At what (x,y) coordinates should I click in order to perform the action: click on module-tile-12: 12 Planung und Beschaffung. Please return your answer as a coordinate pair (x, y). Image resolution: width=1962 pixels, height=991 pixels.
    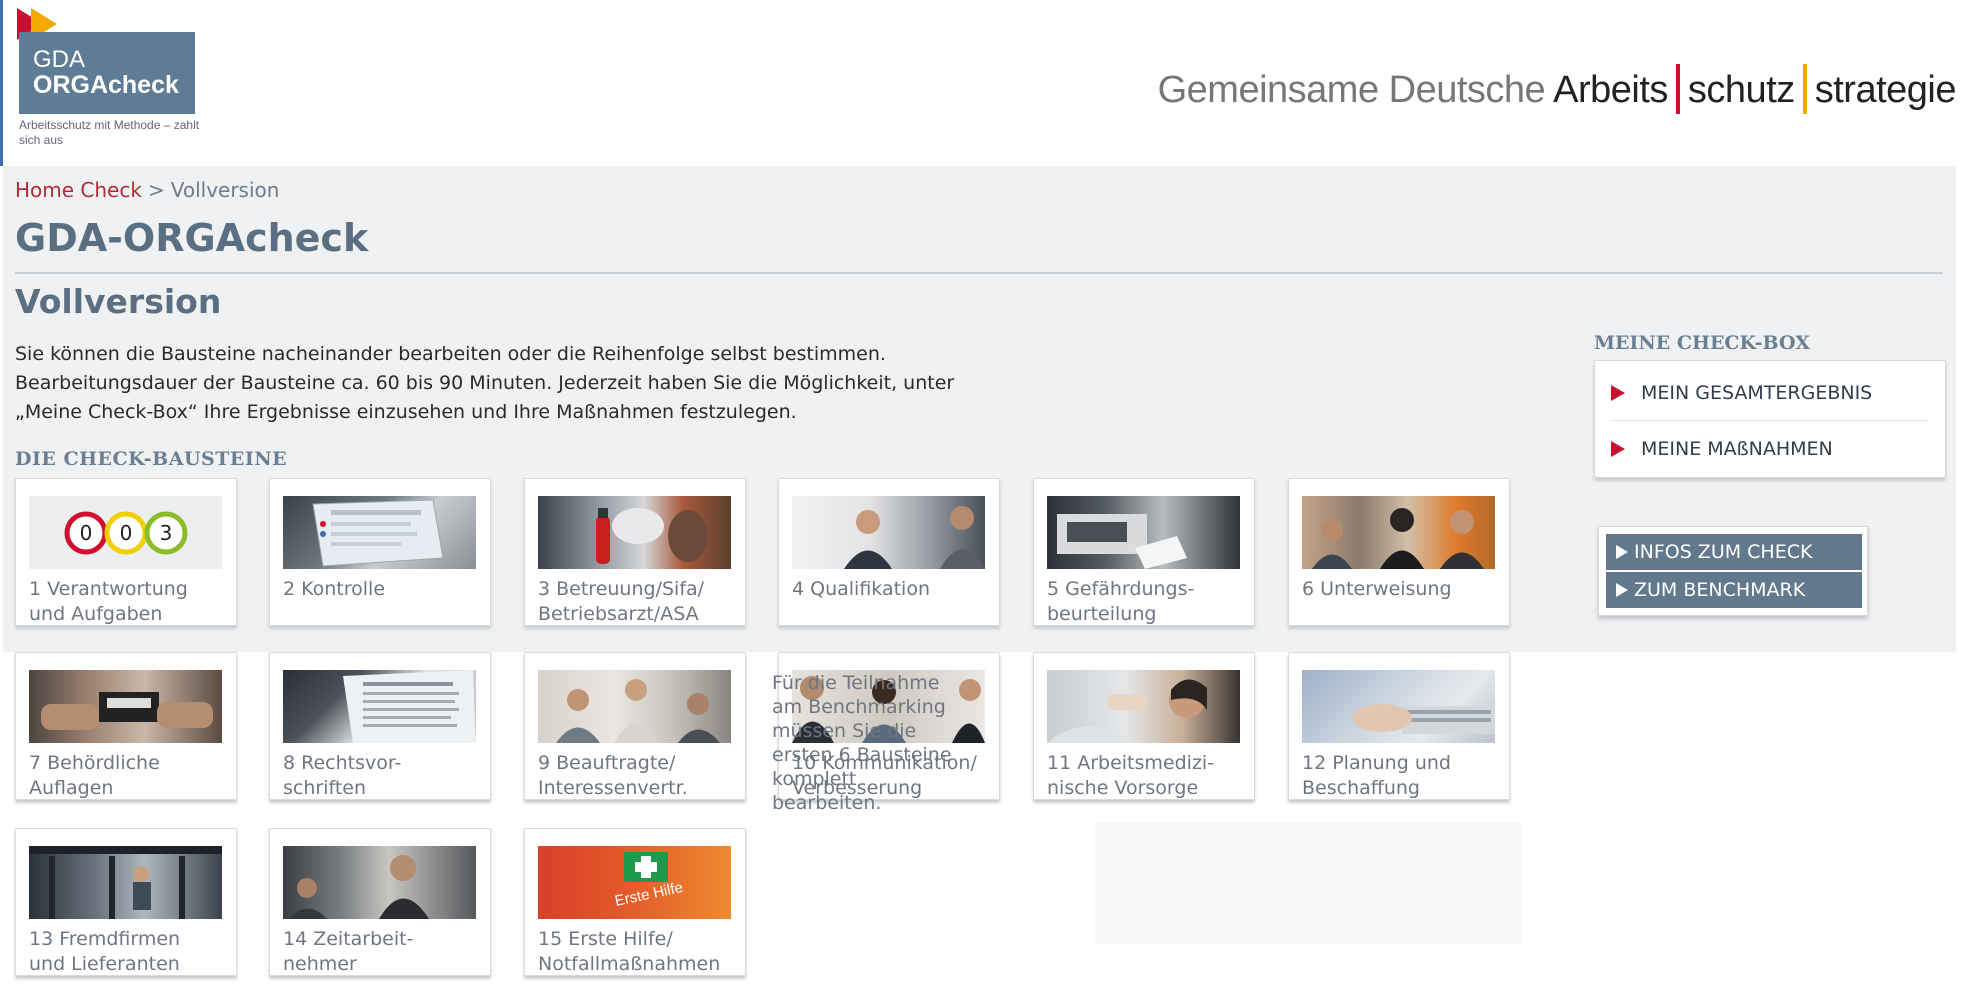
    Looking at the image, I should click on (1399, 726).